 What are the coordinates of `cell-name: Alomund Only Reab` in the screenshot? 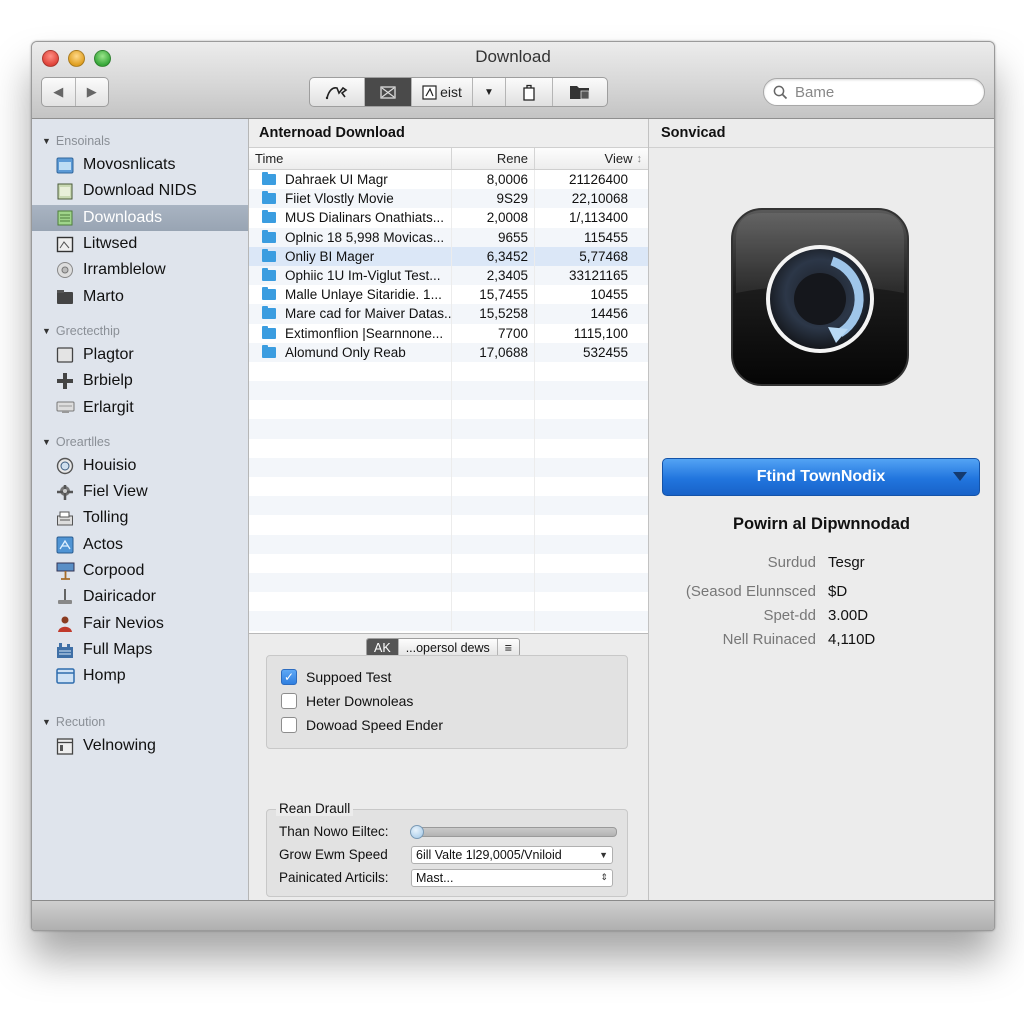 It's located at (350, 352).